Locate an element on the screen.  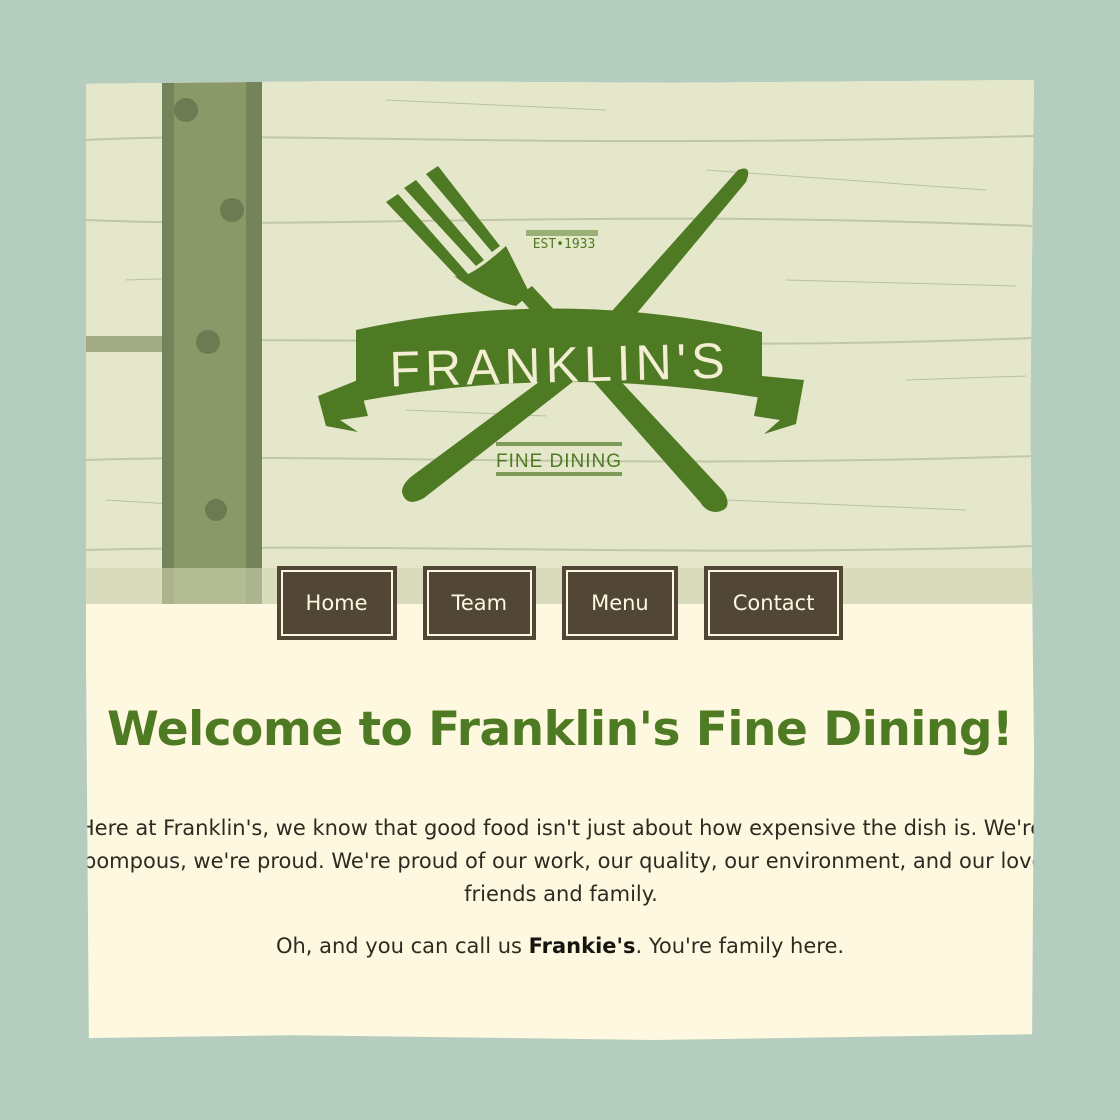
logo-established: EST•1933 is located at coordinates (564, 244).